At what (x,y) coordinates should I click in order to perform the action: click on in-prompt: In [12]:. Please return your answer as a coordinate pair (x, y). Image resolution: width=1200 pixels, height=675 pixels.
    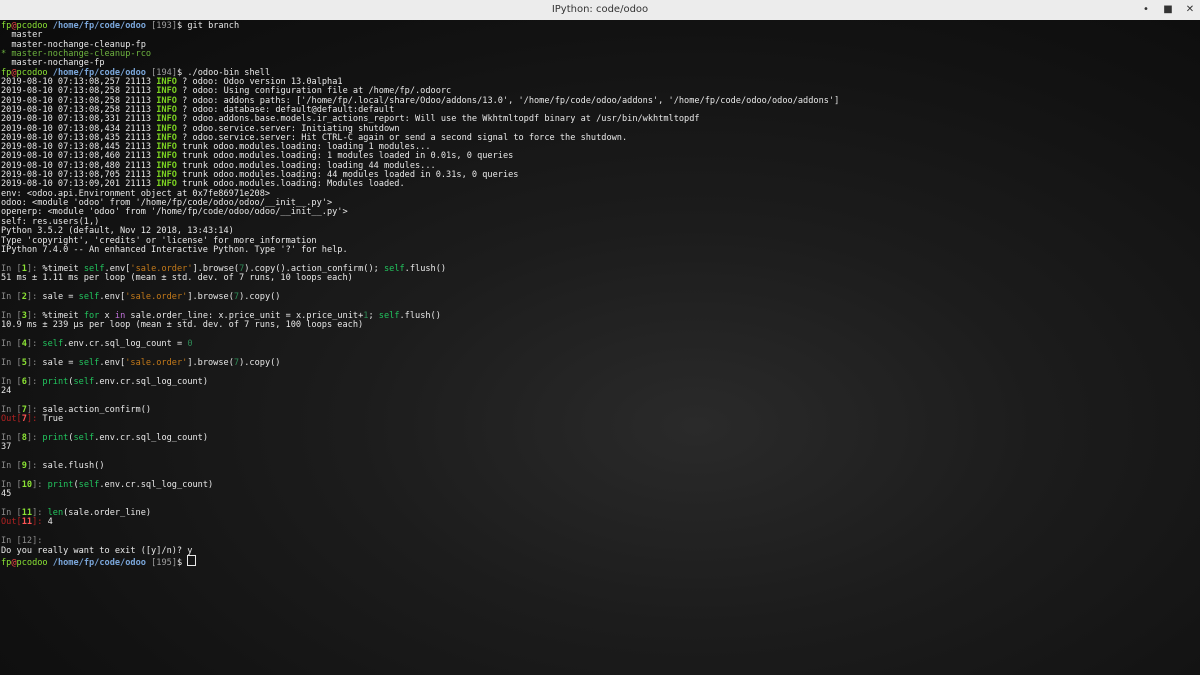
    Looking at the image, I should click on (22, 541).